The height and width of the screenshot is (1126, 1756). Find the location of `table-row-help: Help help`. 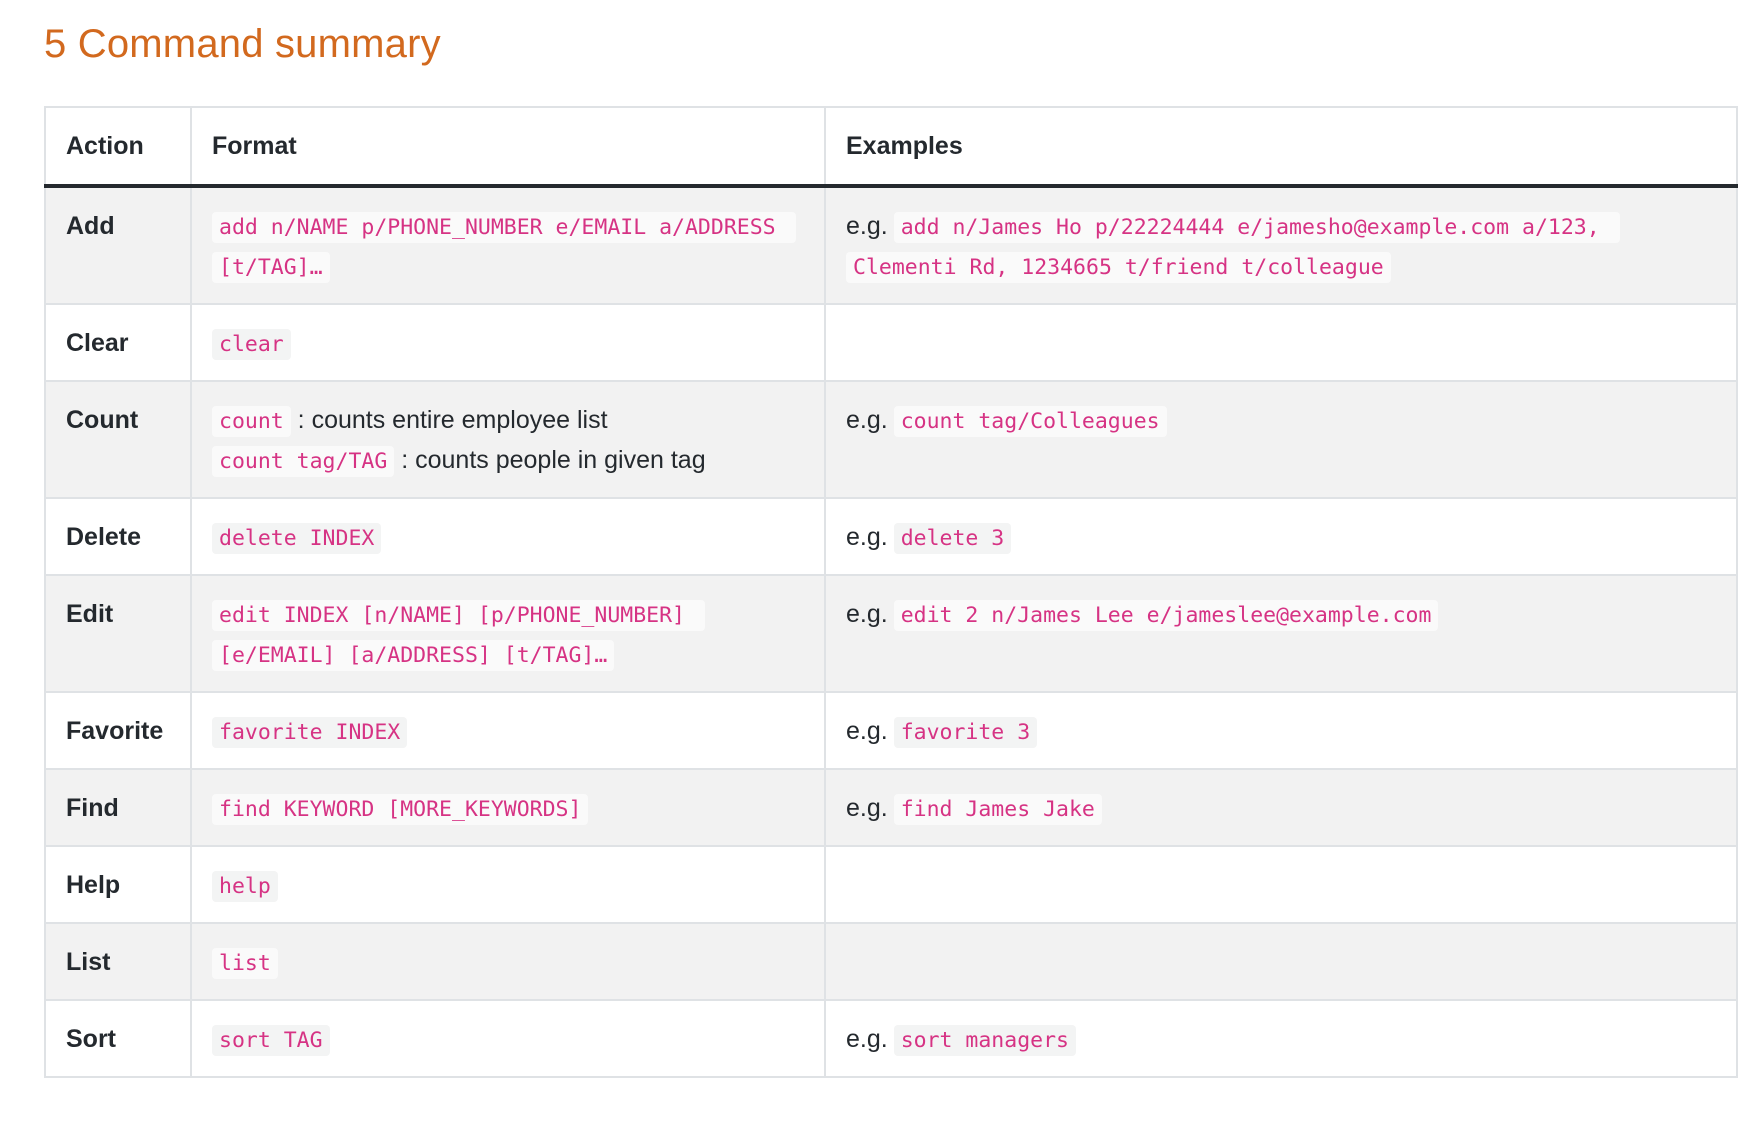

table-row-help: Help help is located at coordinates (891, 884).